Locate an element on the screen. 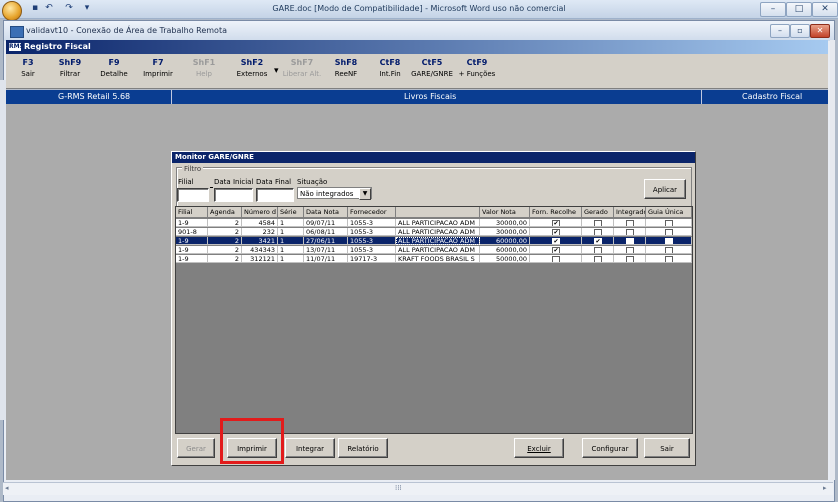  rd-minimize-icon: – is located at coordinates (780, 31).